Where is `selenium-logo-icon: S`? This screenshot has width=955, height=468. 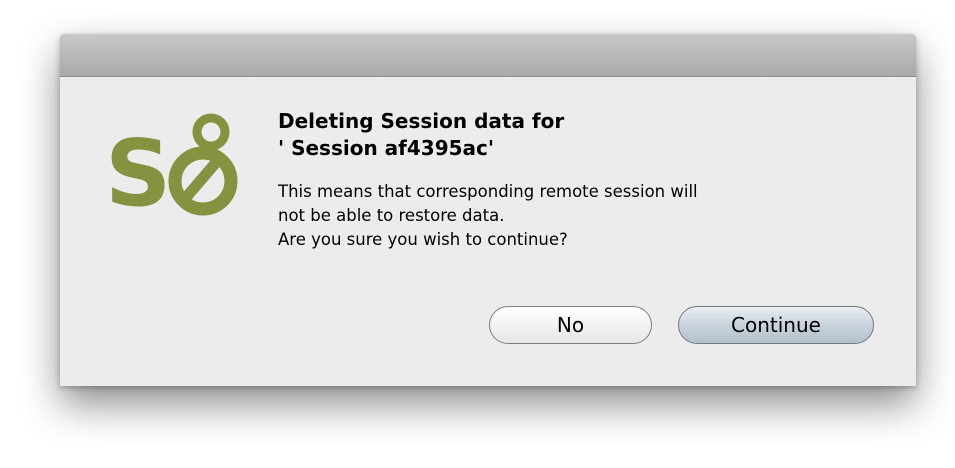 selenium-logo-icon: S is located at coordinates (172, 169).